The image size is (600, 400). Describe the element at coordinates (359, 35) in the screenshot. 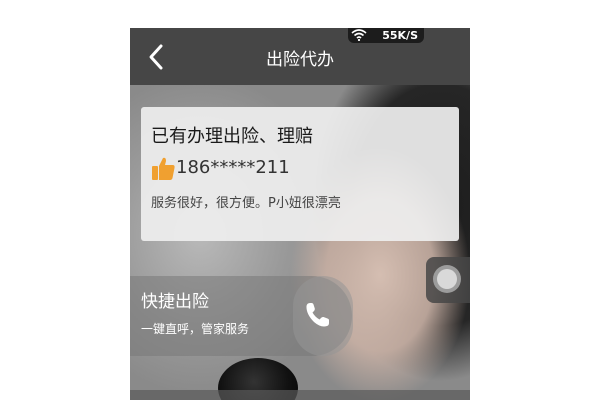

I see `wifi-icon` at that location.